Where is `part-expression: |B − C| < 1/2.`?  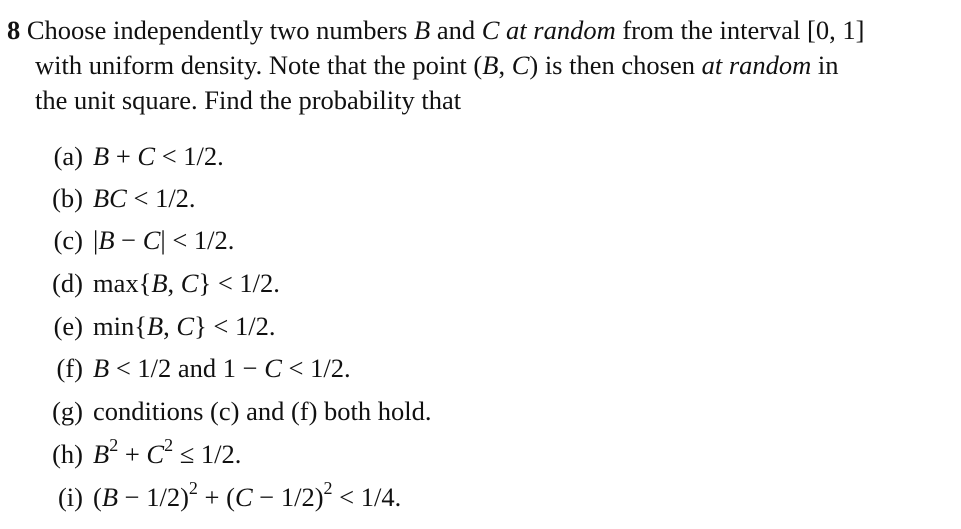 part-expression: |B − C| < 1/2. is located at coordinates (164, 240).